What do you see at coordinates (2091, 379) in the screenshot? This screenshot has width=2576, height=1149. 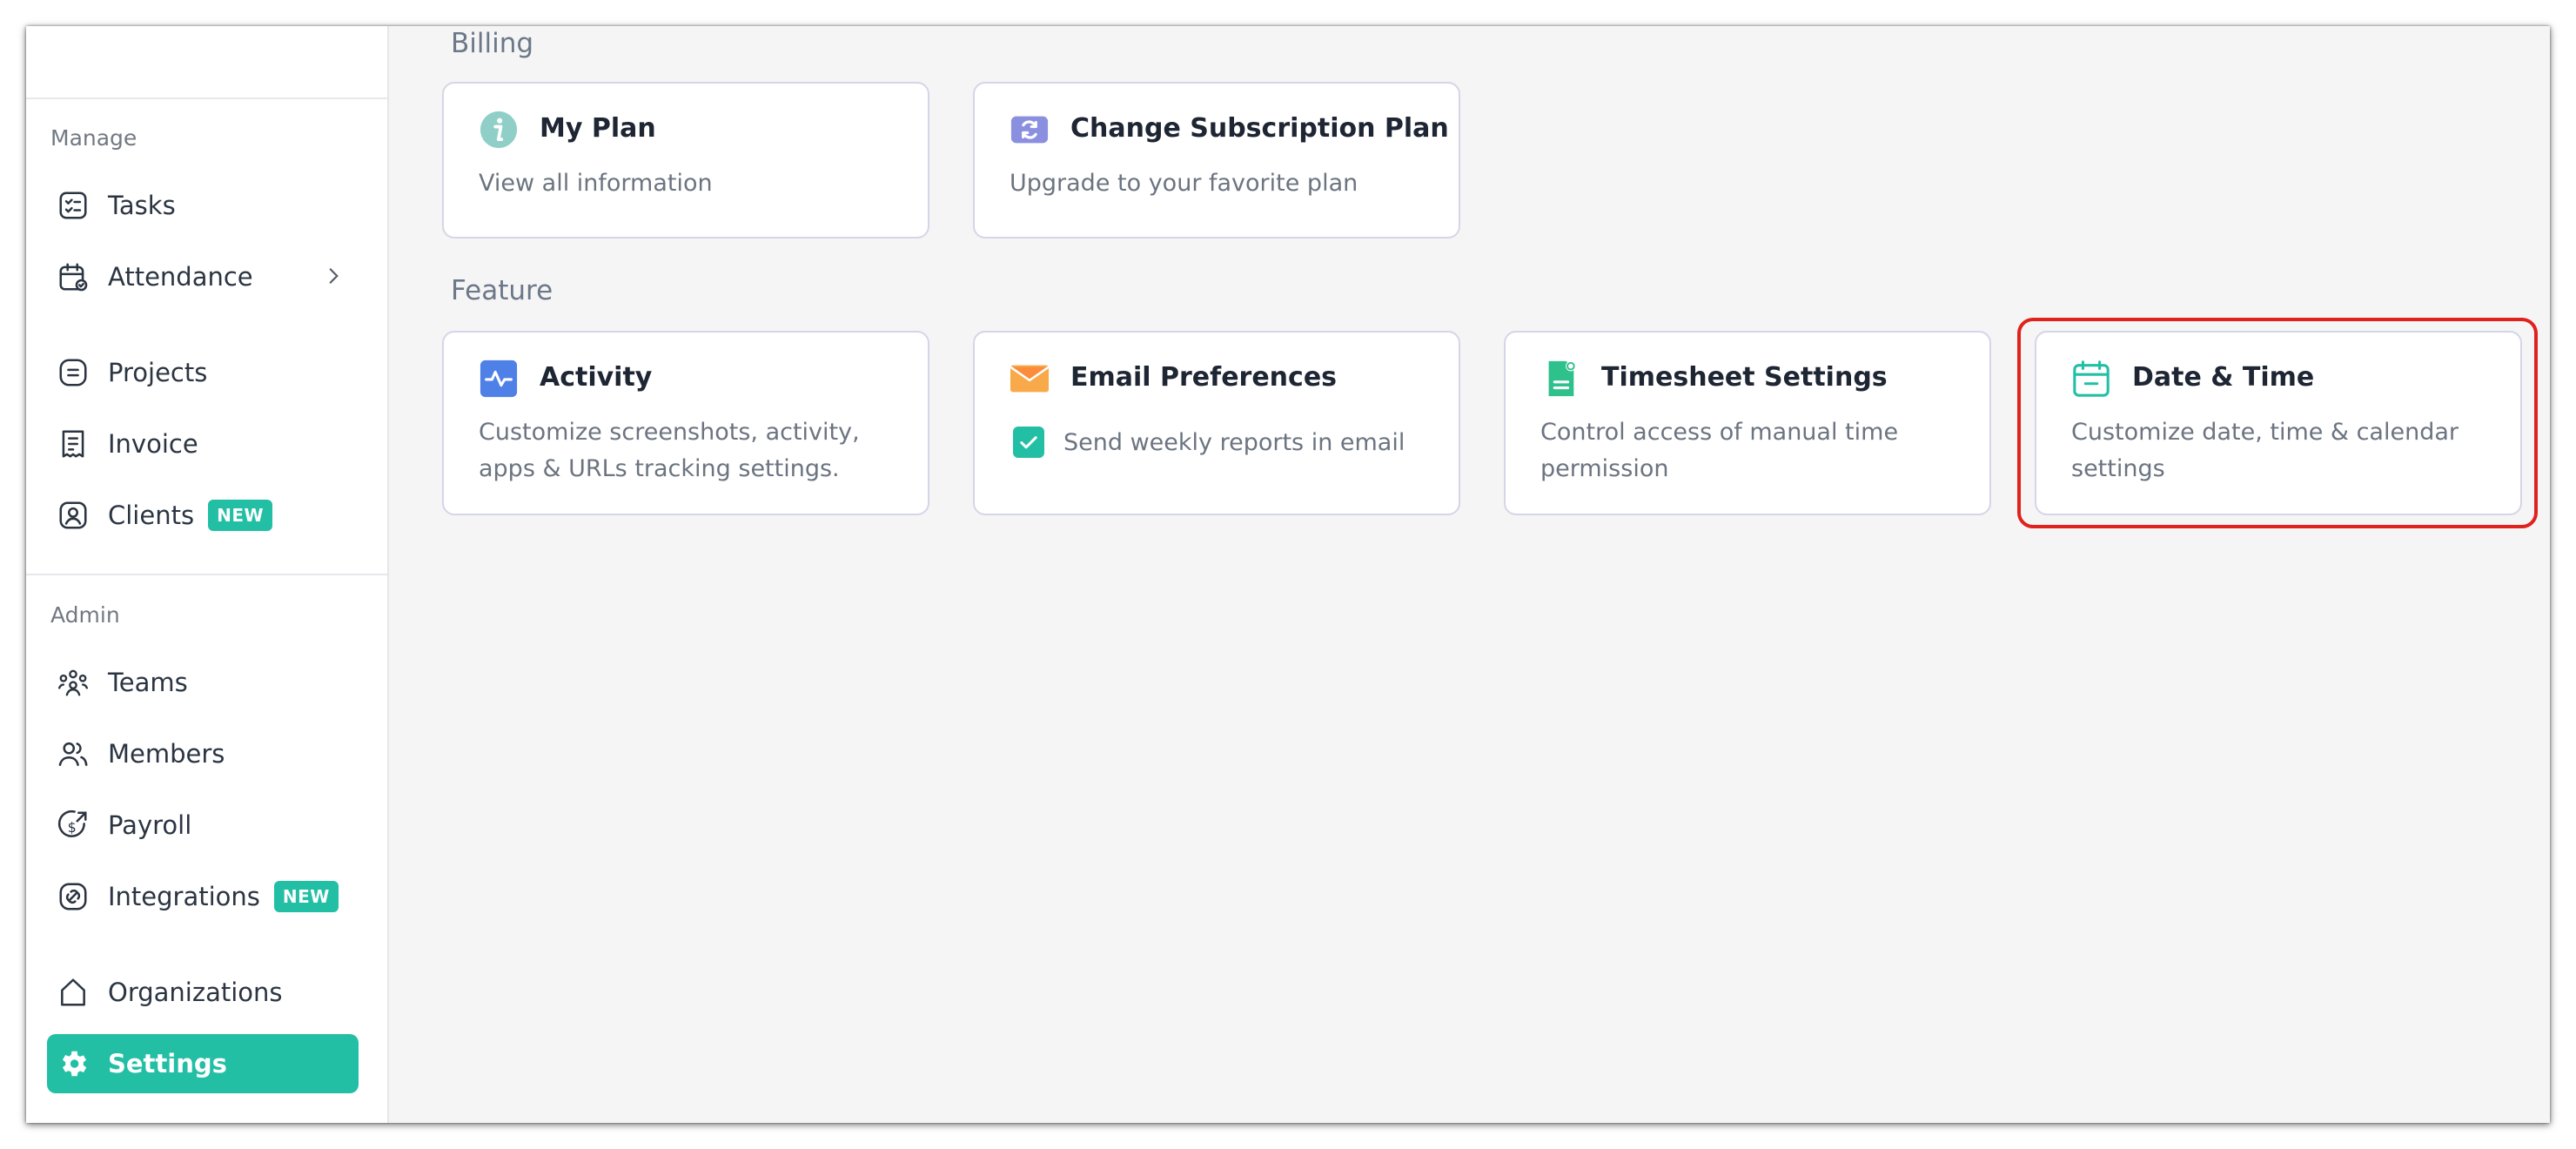 I see `calendar-icon` at bounding box center [2091, 379].